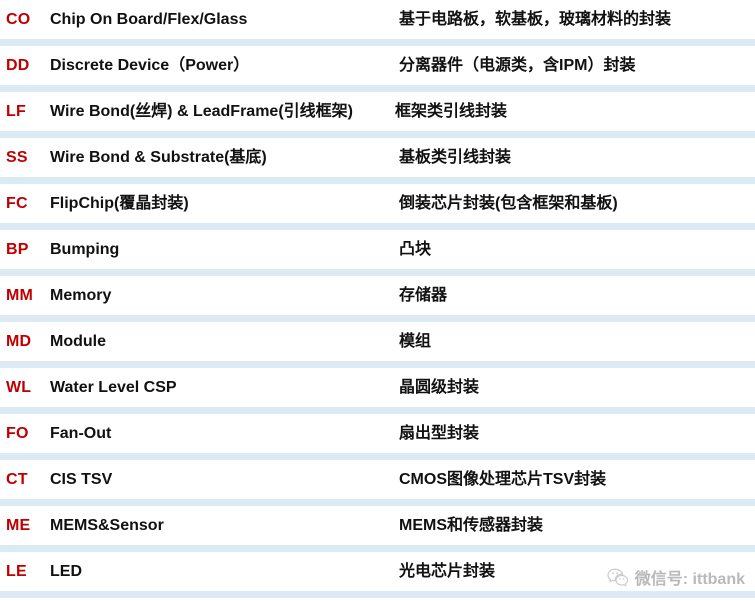  What do you see at coordinates (19, 387) in the screenshot?
I see `row-code: WL` at bounding box center [19, 387].